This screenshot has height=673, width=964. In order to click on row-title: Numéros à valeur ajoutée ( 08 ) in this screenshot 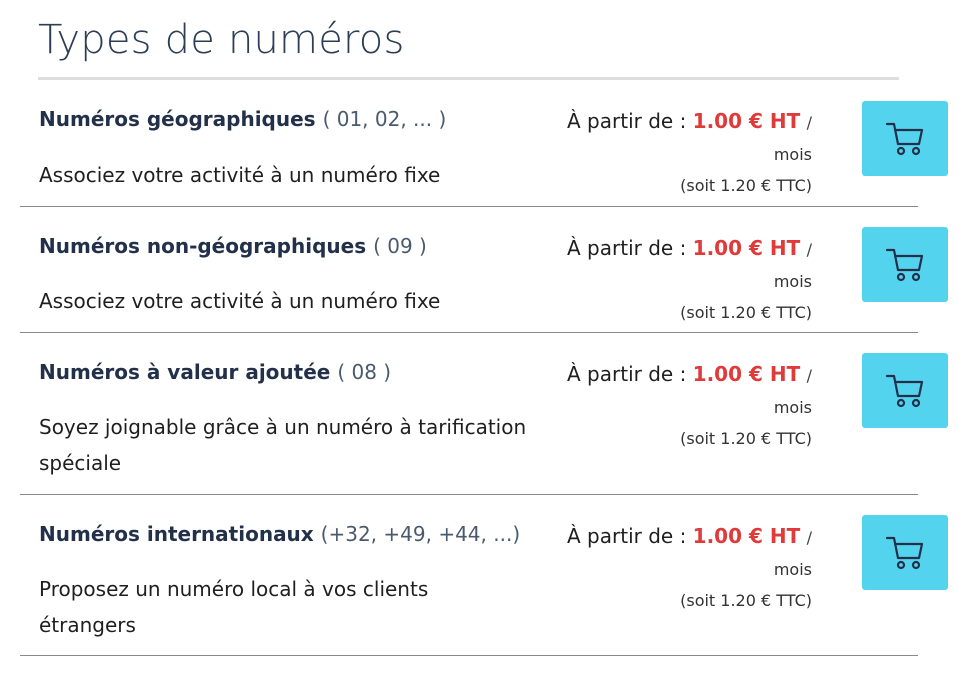, I will do `click(215, 372)`.